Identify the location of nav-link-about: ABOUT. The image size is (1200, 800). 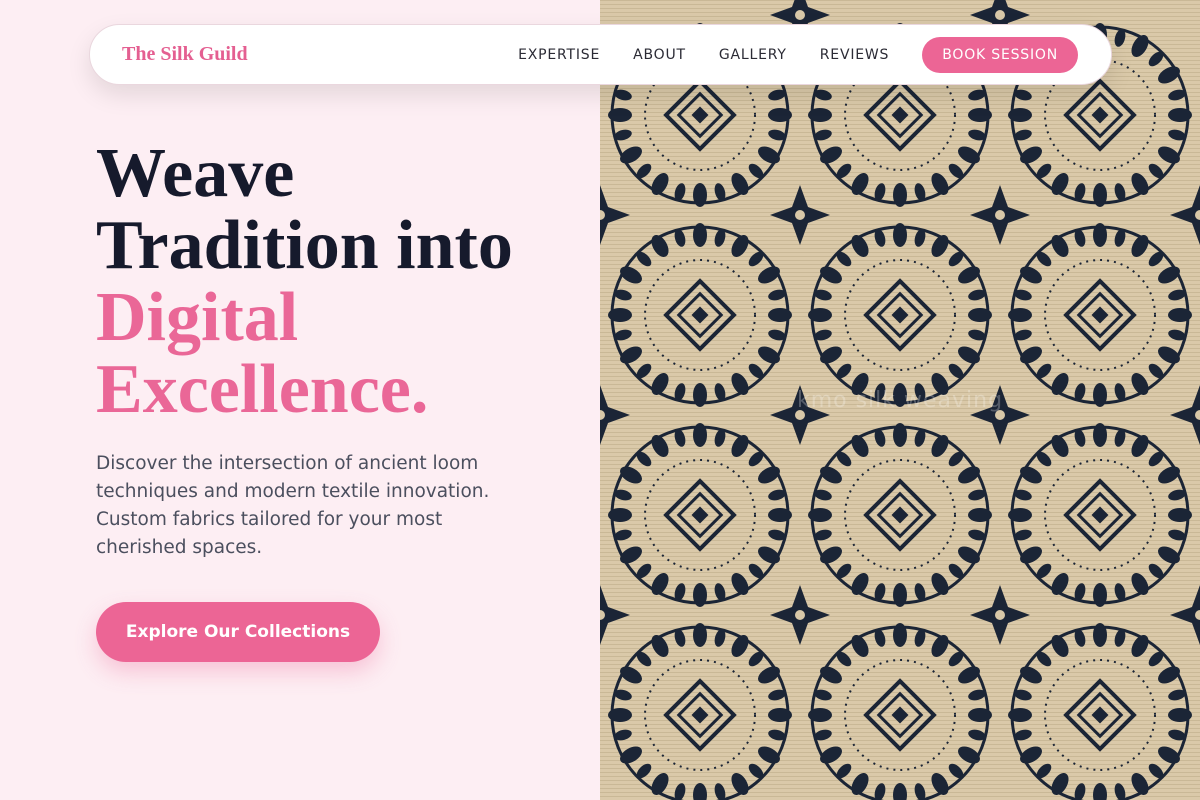
(659, 55).